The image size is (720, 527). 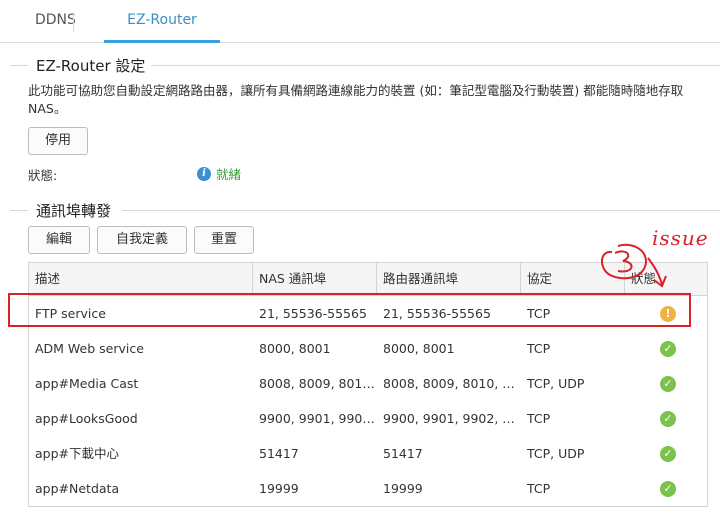 I want to click on row-router-port: 8000, 8001, so click(x=419, y=348).